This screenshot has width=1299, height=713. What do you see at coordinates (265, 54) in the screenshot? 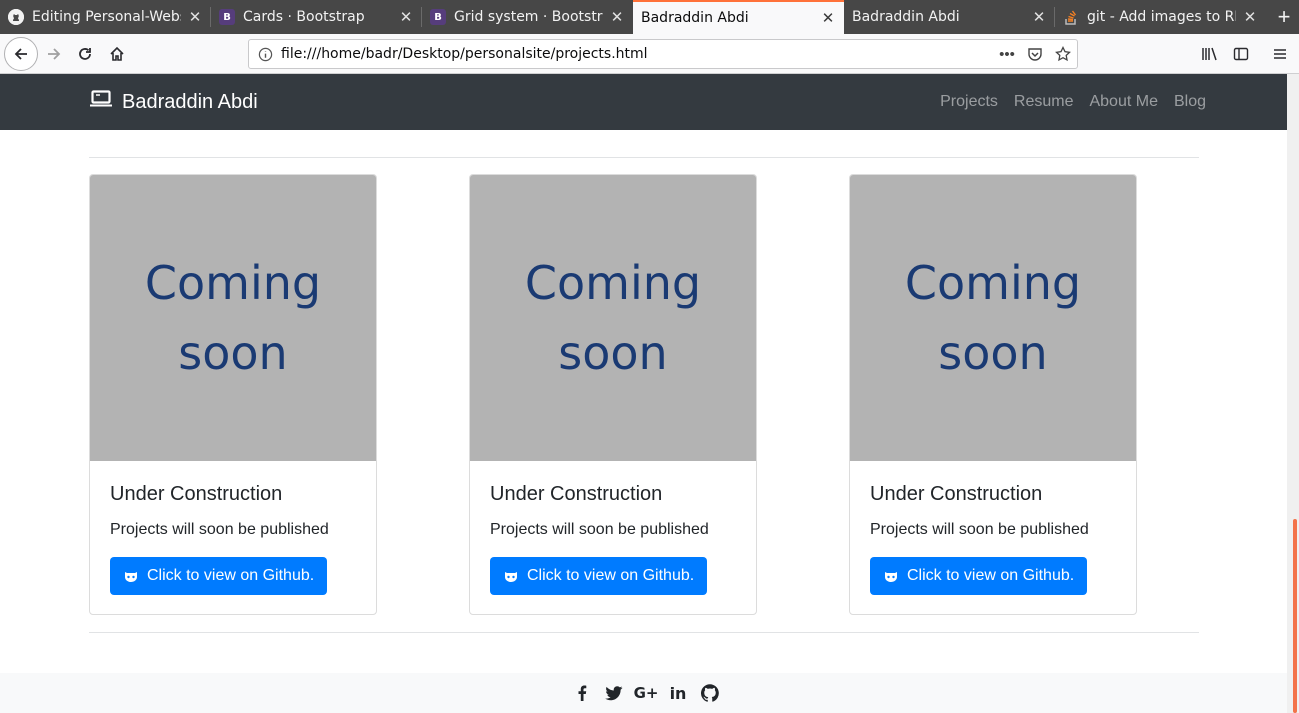
I see `info-icon` at bounding box center [265, 54].